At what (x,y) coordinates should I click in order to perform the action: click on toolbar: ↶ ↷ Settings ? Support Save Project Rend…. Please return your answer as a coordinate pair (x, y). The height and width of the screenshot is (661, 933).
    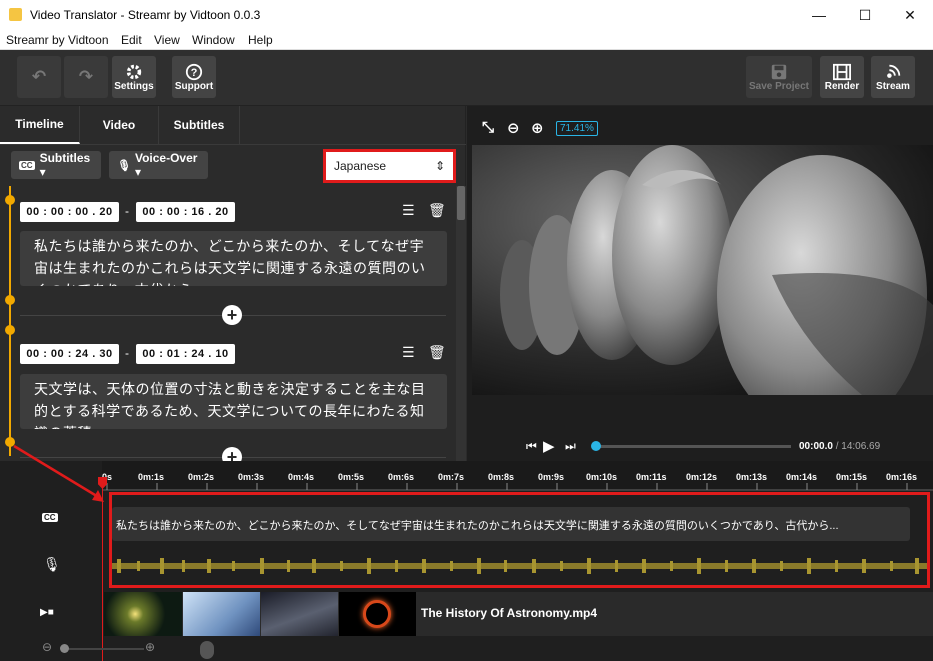
    Looking at the image, I should click on (466, 78).